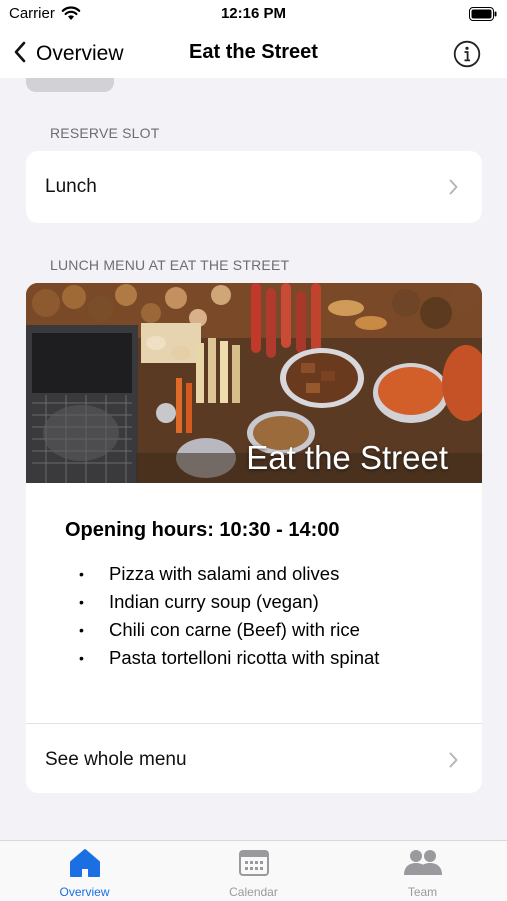 Image resolution: width=507 pixels, height=901 pixels. I want to click on list-item: • Pizza with salami and olives, so click(254, 574).